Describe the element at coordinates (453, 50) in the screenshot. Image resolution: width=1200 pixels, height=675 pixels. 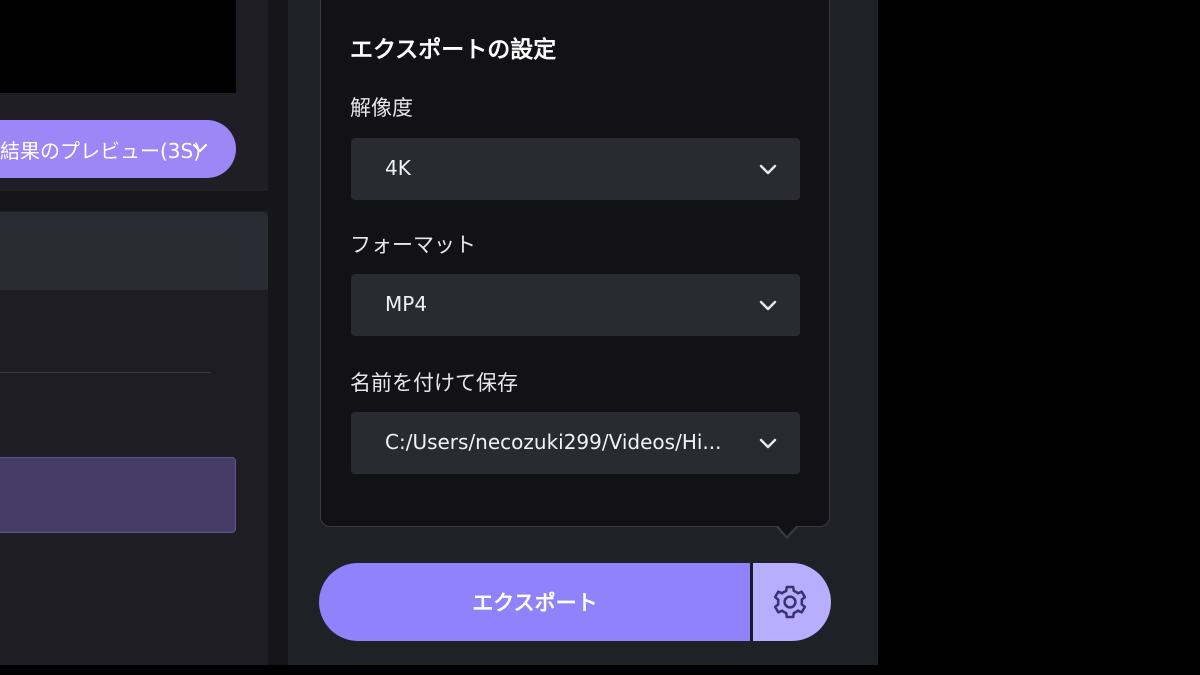
I see `export-settings-title: エクスポートの設定` at that location.